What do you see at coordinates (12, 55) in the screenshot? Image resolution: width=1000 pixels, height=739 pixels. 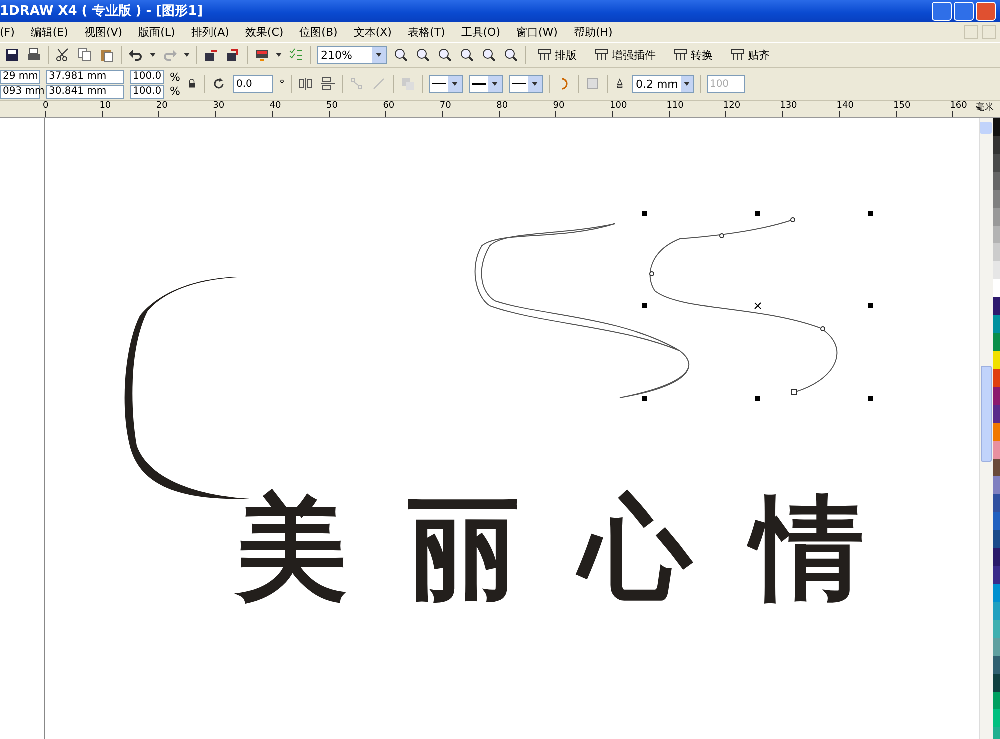 I see `save-icon` at bounding box center [12, 55].